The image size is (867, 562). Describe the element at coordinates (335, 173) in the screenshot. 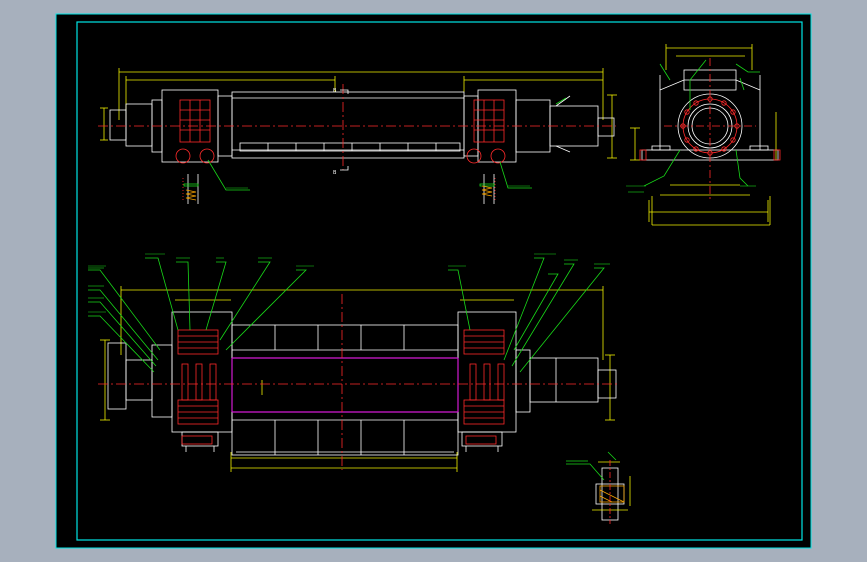

I see `section-mark-bottom: B` at that location.